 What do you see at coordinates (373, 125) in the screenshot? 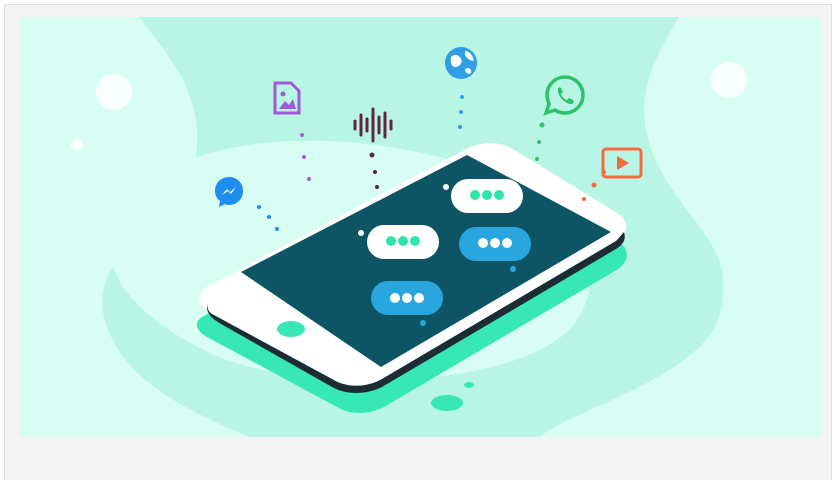
I see `audio-wave-icon` at bounding box center [373, 125].